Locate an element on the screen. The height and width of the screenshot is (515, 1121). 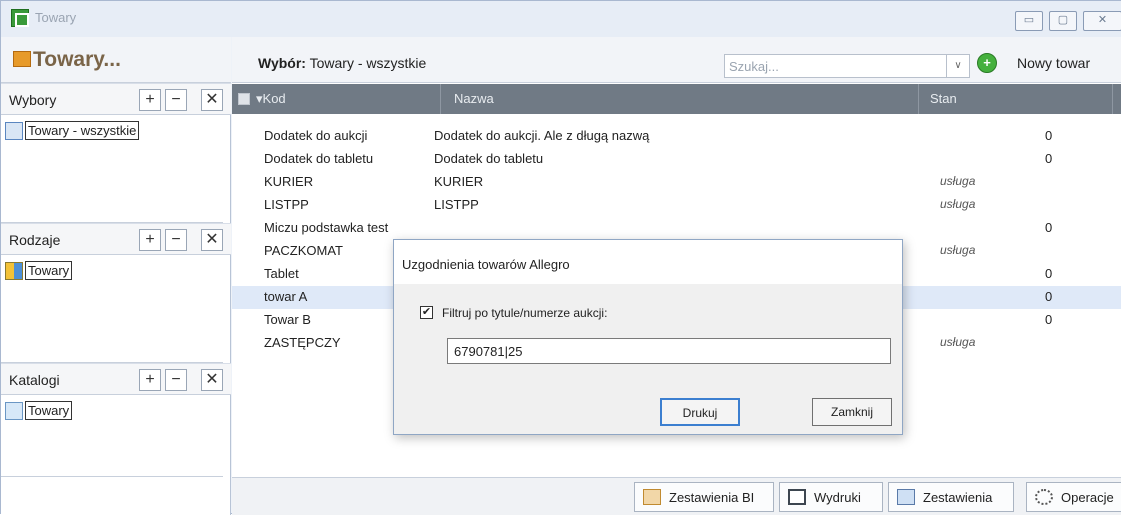
search-list-icon is located at coordinates (14, 130).